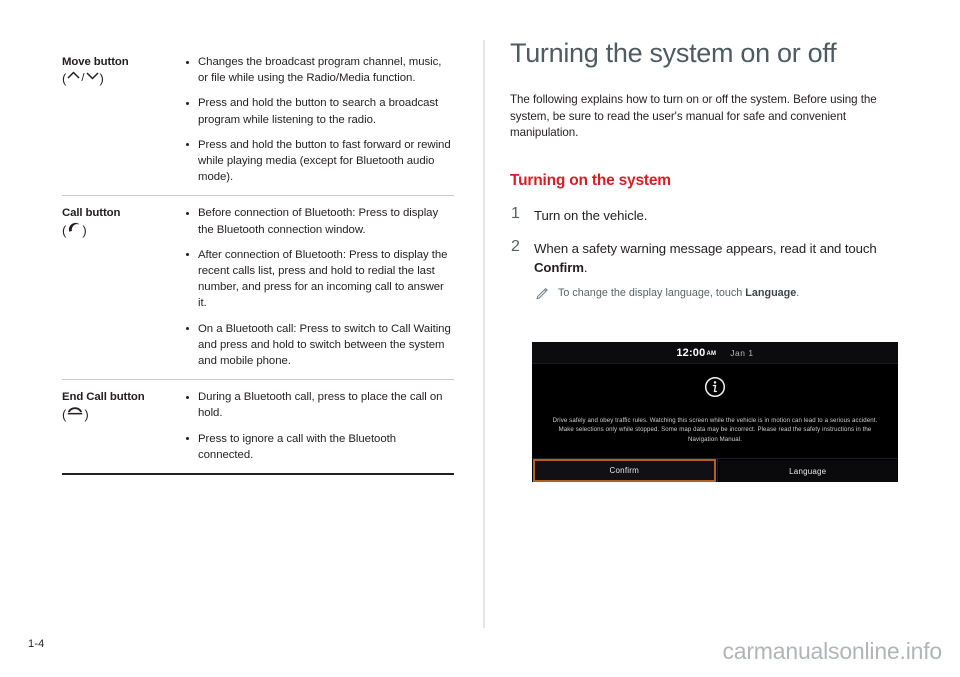  I want to click on note-emphasis: Language, so click(771, 292).